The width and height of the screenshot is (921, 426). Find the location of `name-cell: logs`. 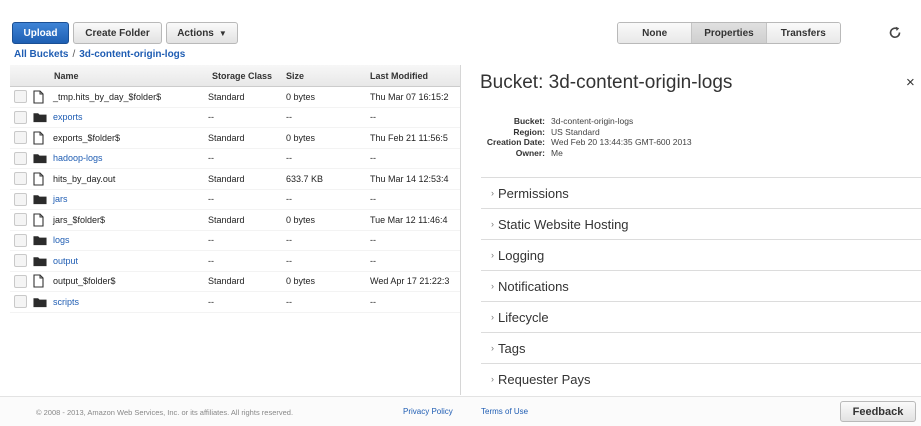

name-cell: logs is located at coordinates (109, 240).